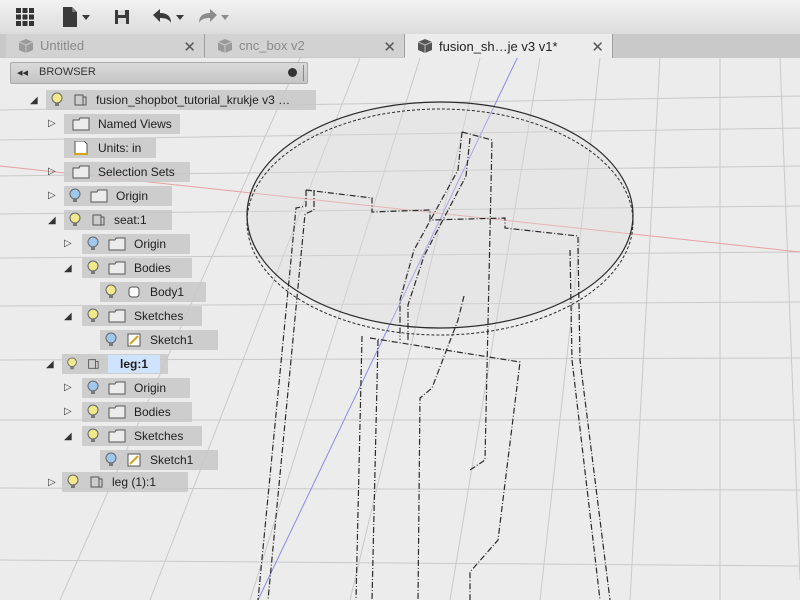 The image size is (800, 600). Describe the element at coordinates (25, 17) in the screenshot. I see `grid-icon` at that location.